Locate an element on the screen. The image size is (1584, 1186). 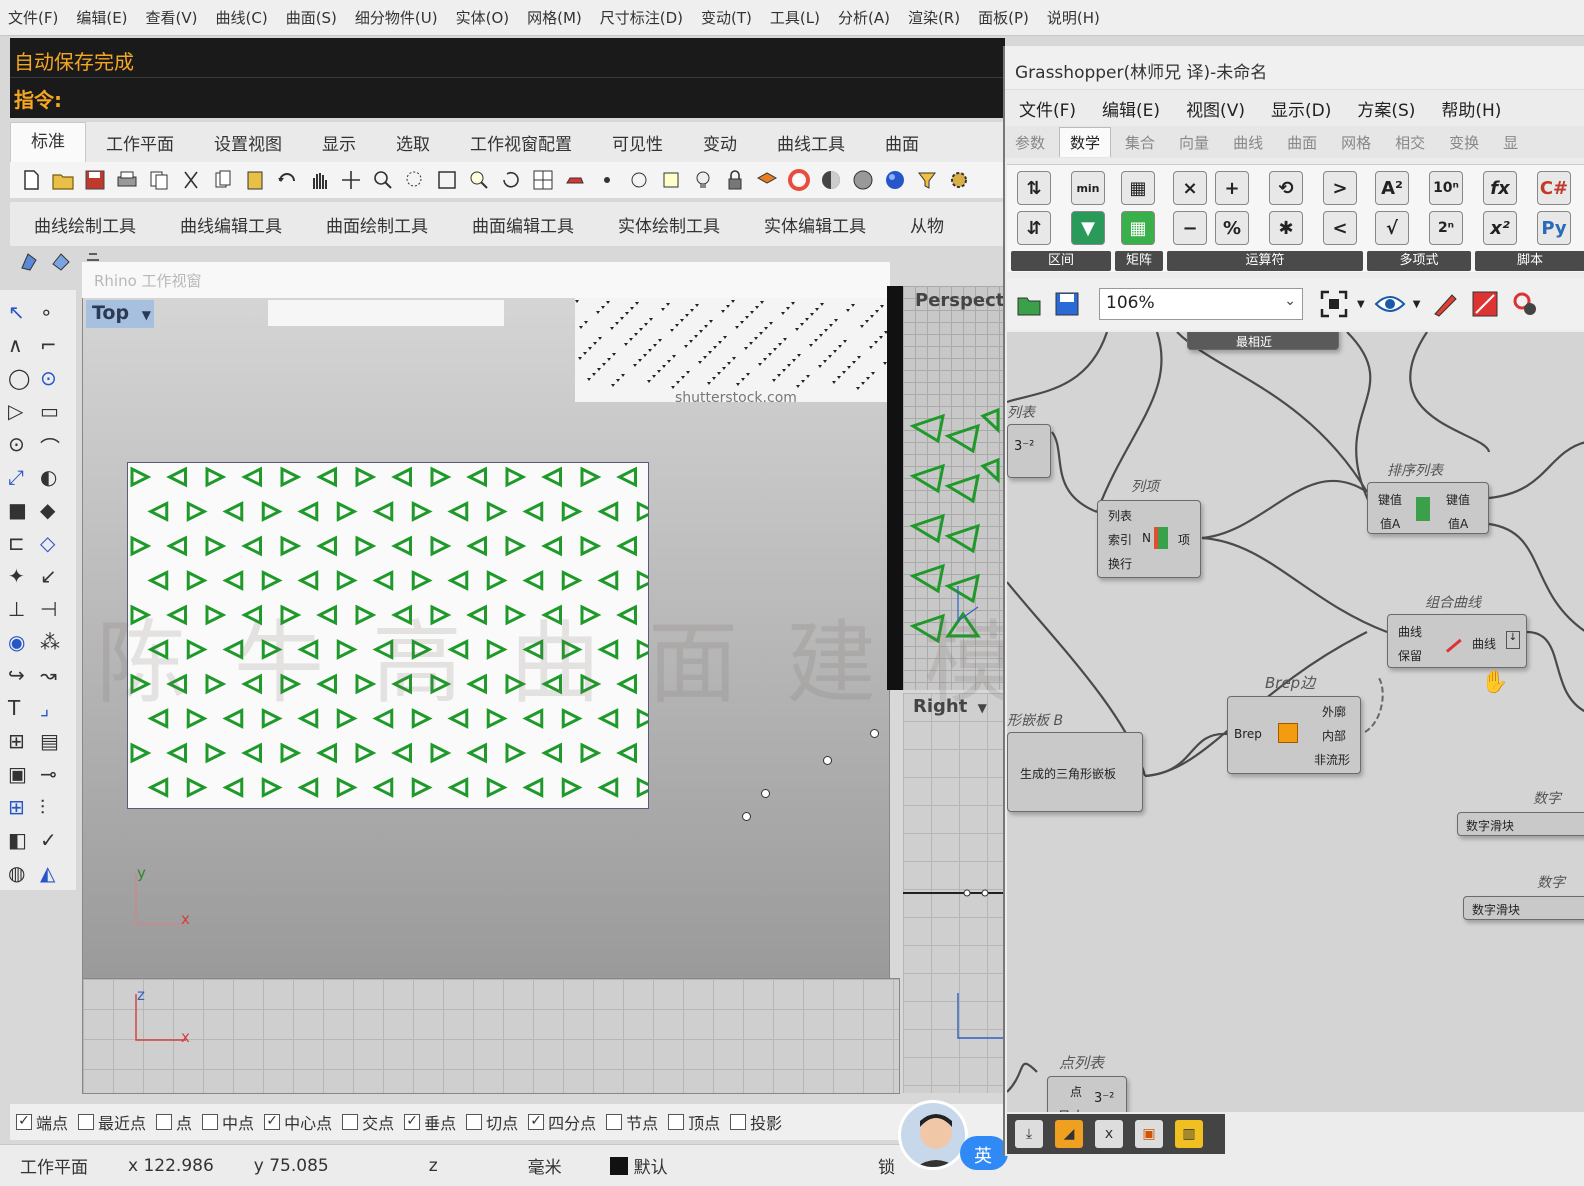
modeling-tool-icon: ◯ is located at coordinates (21, 379).